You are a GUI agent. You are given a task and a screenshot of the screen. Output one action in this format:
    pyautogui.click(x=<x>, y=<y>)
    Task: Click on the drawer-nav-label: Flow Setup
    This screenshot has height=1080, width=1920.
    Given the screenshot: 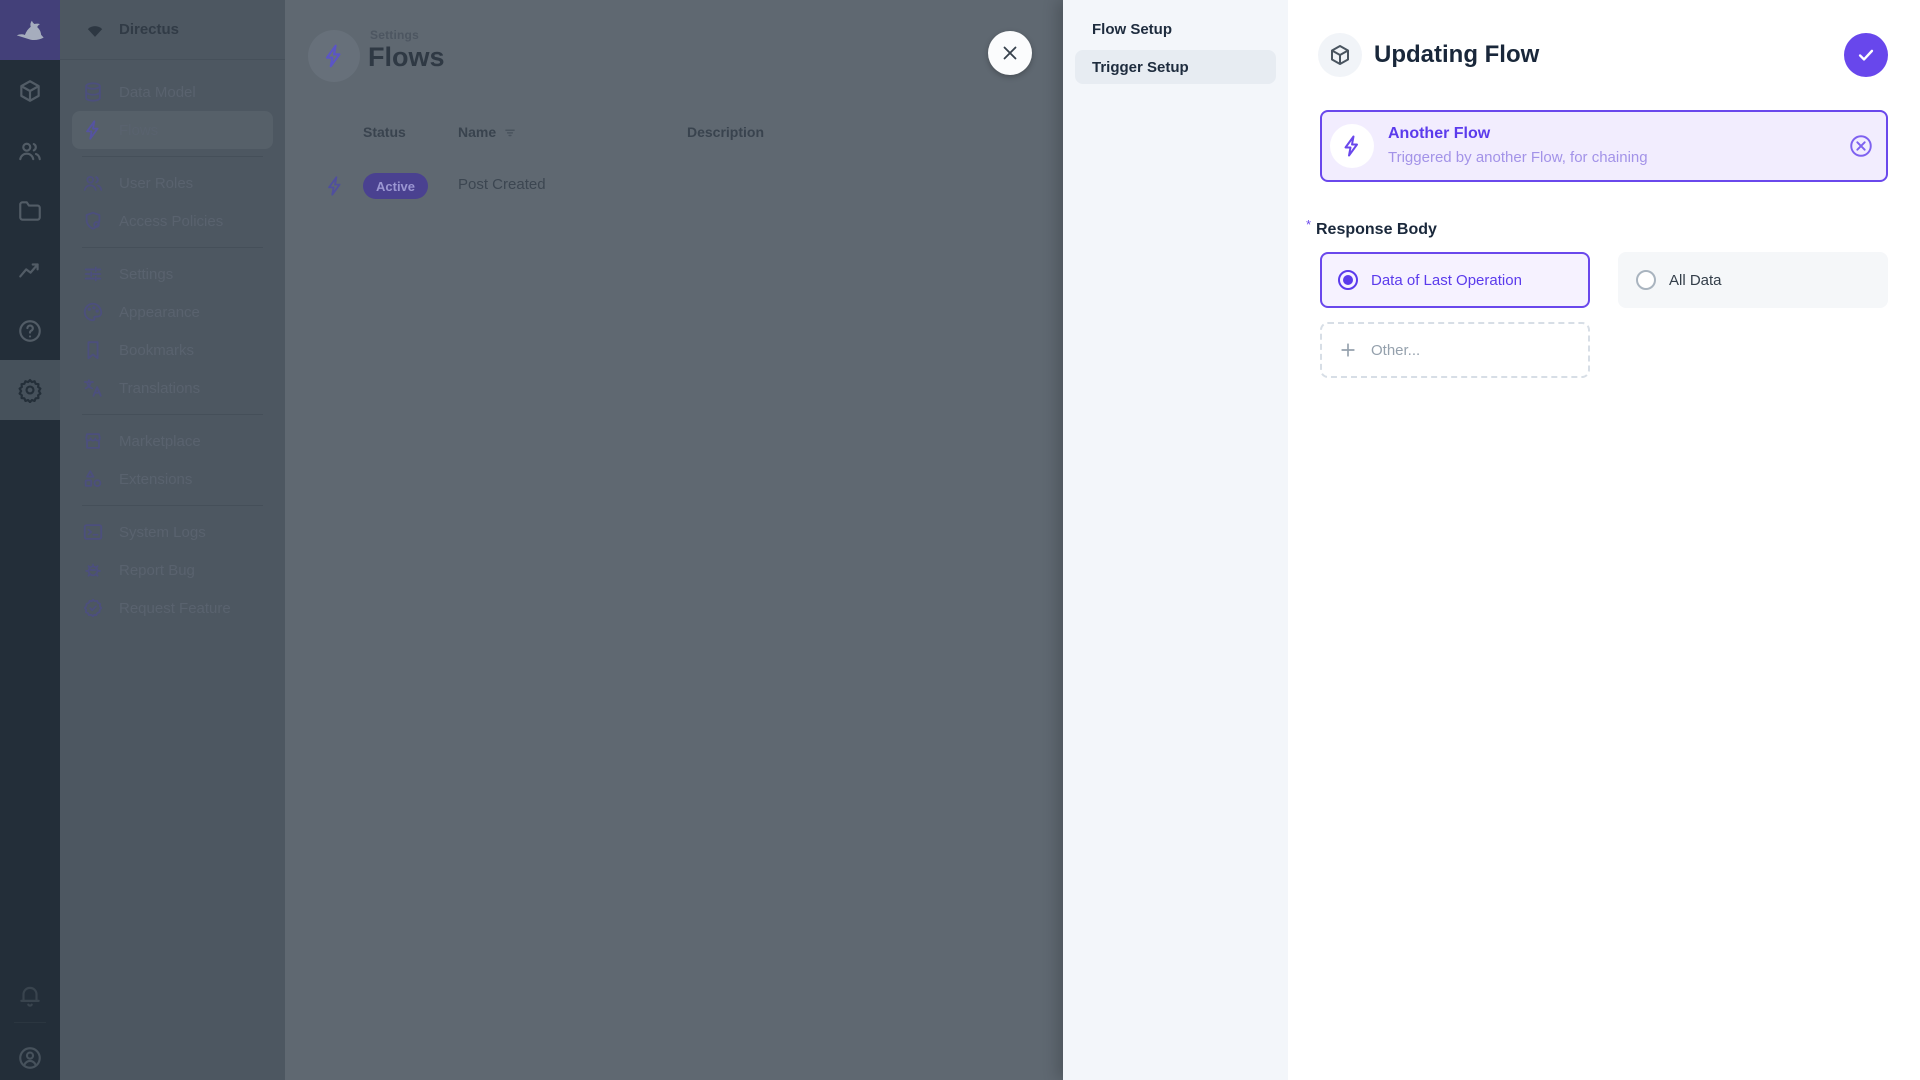 What is the action you would take?
    pyautogui.click(x=1132, y=29)
    